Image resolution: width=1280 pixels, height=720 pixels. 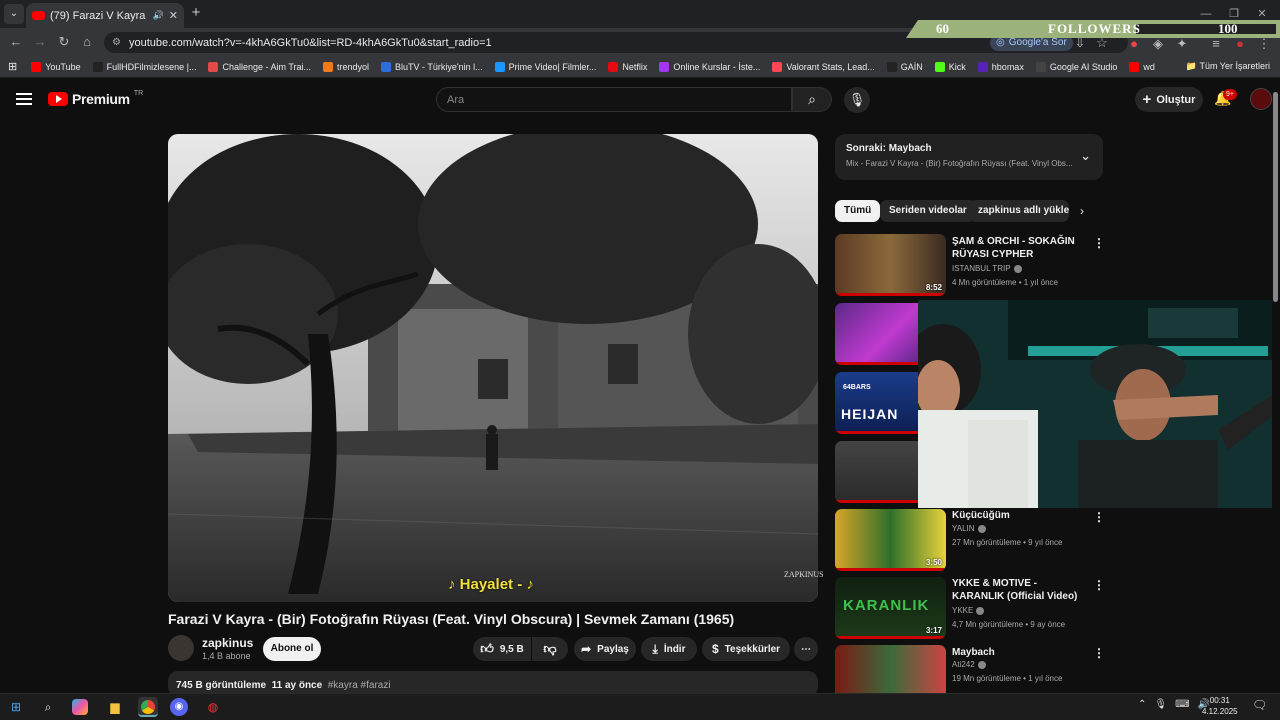 What do you see at coordinates (48, 707) in the screenshot?
I see `taskbar-search-icon: ⌕` at bounding box center [48, 707].